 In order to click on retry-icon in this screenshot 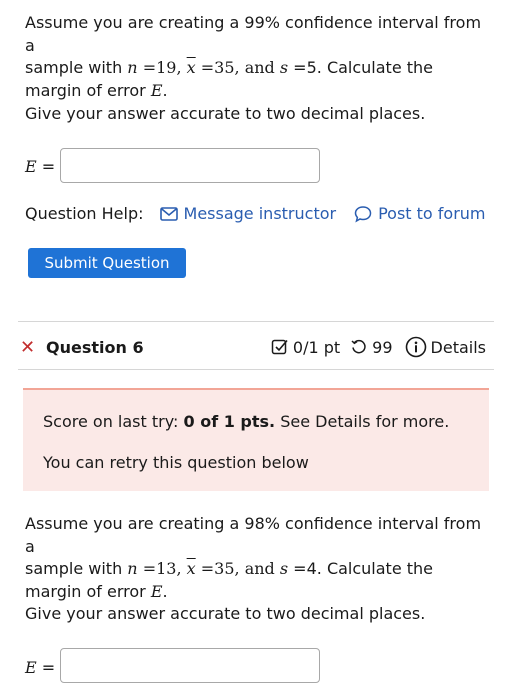, I will do `click(358, 346)`.